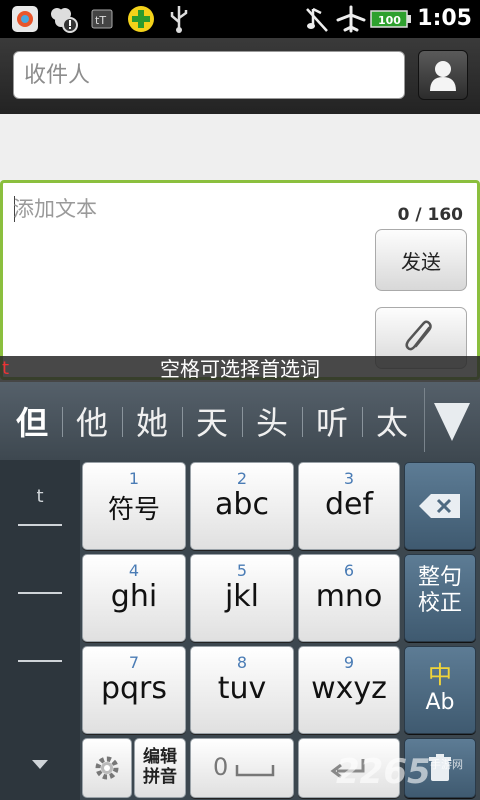 This screenshot has height=800, width=480. I want to click on key-label: ghi, so click(134, 596).